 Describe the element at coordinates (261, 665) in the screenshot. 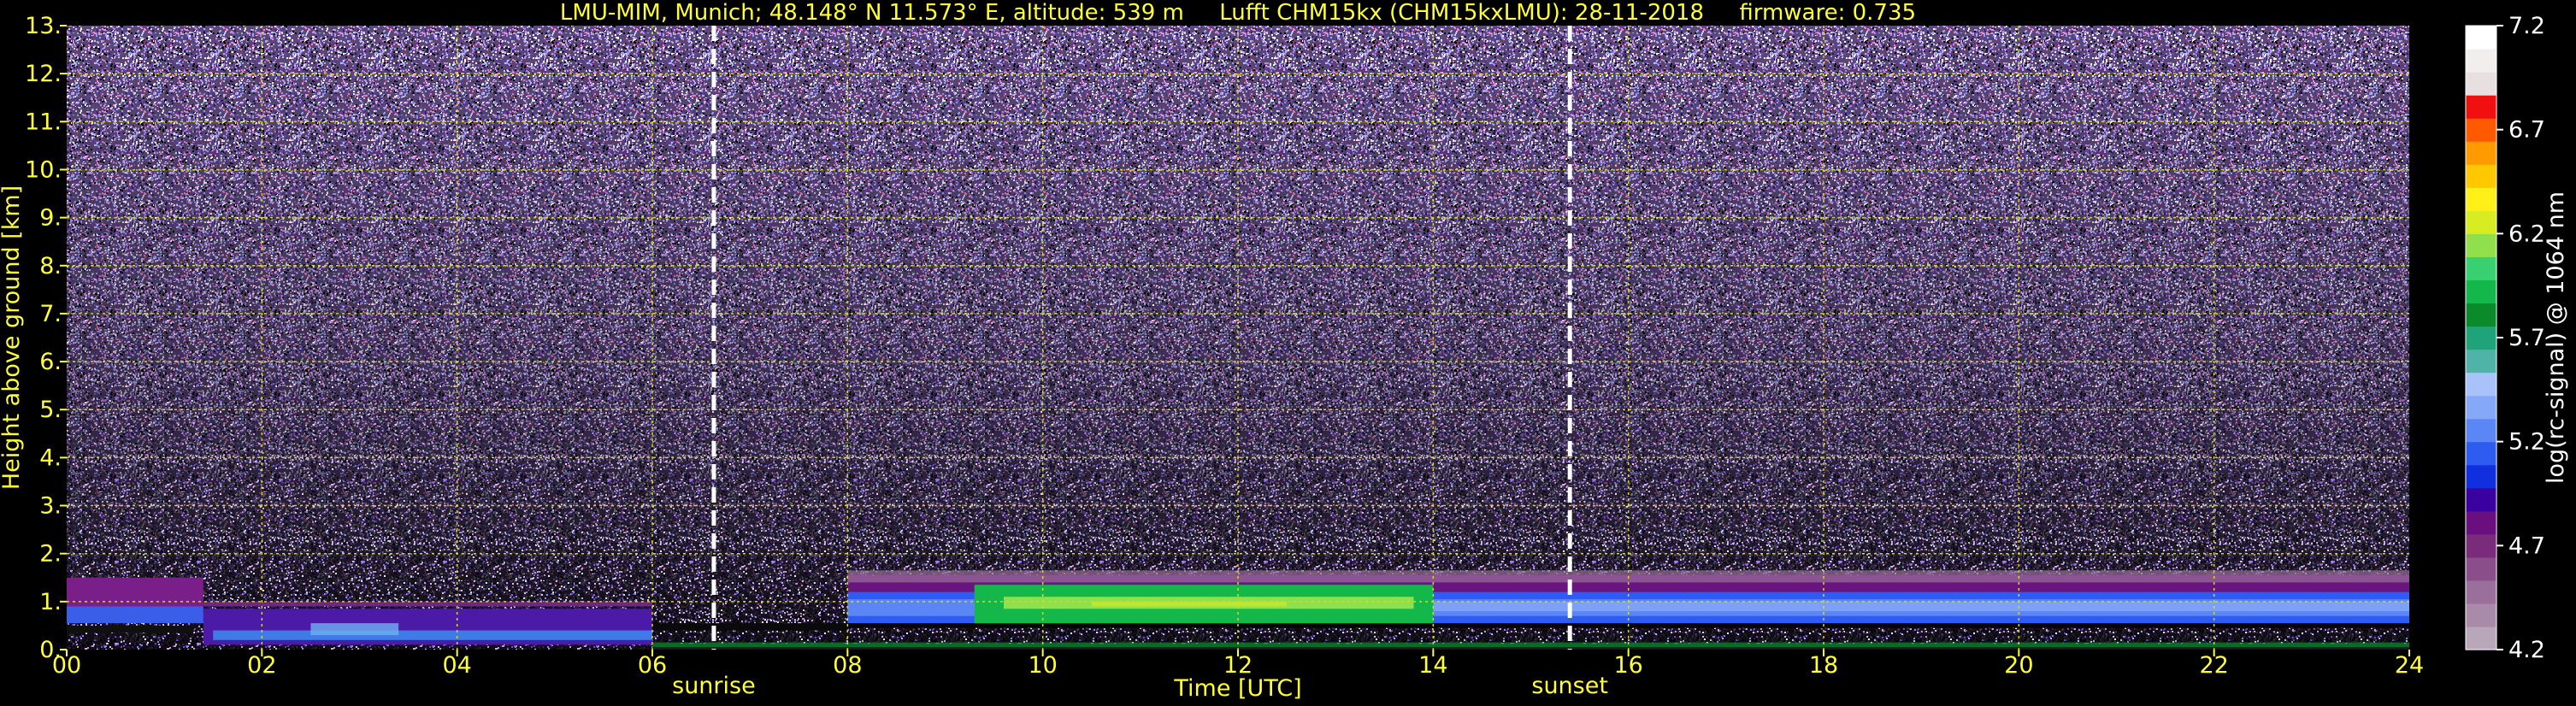

I see `x-tick-label: 02` at that location.